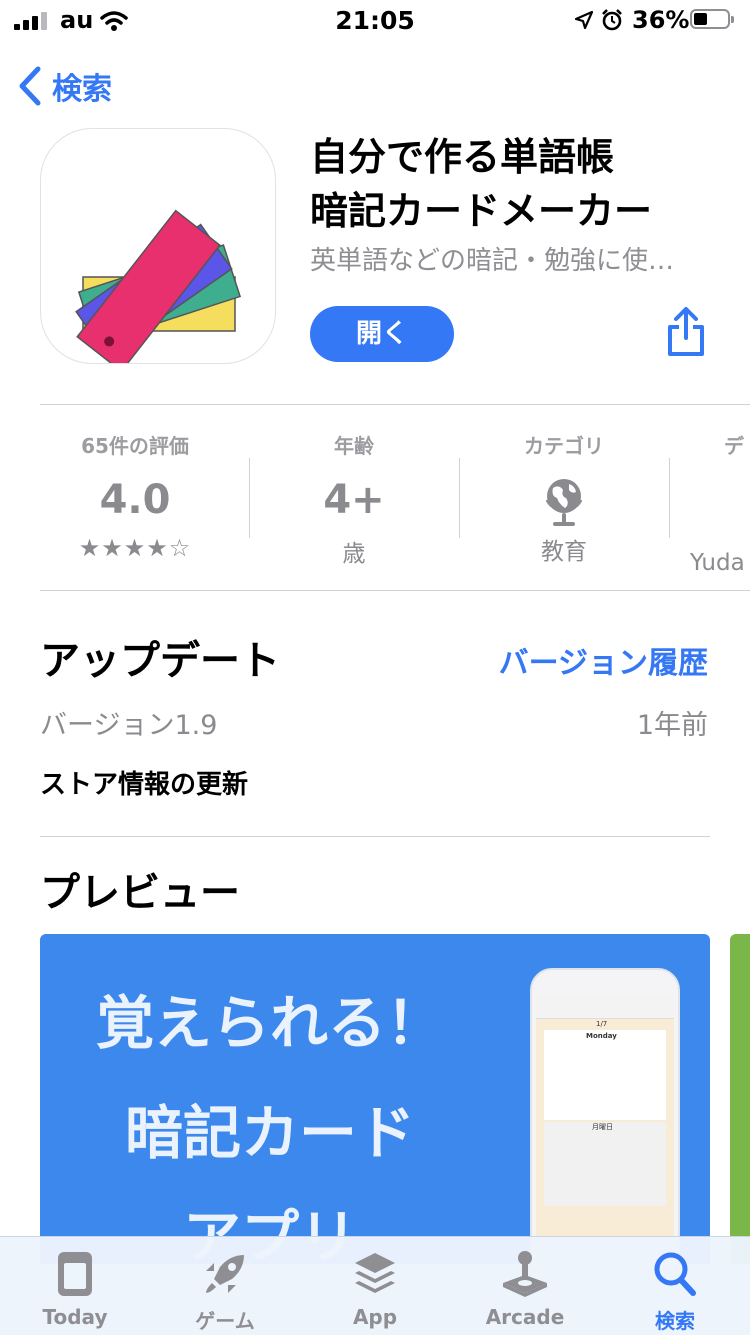 The image size is (750, 1335). What do you see at coordinates (225, 1321) in the screenshot?
I see `tab-games-label: ゲーム` at bounding box center [225, 1321].